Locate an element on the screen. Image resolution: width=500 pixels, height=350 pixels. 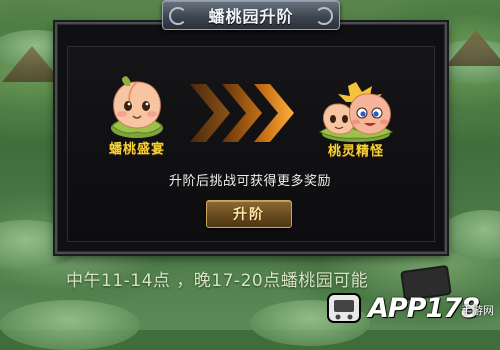
current-level-label: 蟠桃盛宴 is located at coordinates (136, 149).